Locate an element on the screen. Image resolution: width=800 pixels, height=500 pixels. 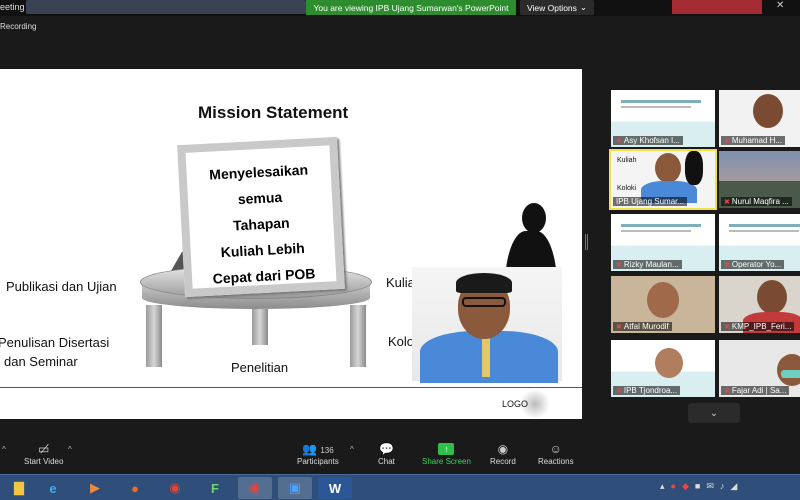
label-penelitian: Penelitian is located at coordinates (260, 367).